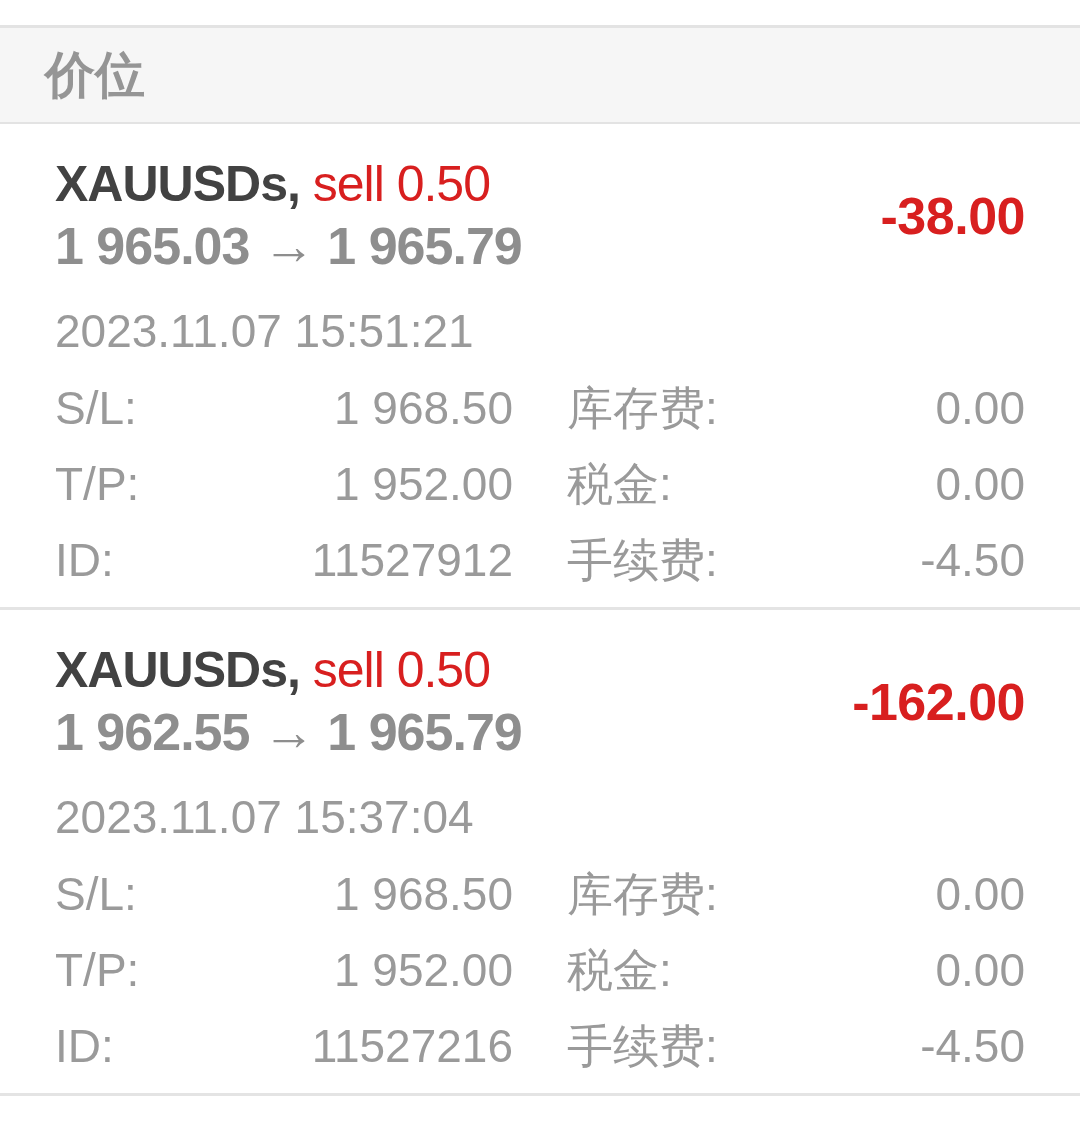 The height and width of the screenshot is (1125, 1080). What do you see at coordinates (411, 1046) in the screenshot?
I see `detail-value: 11527216` at bounding box center [411, 1046].